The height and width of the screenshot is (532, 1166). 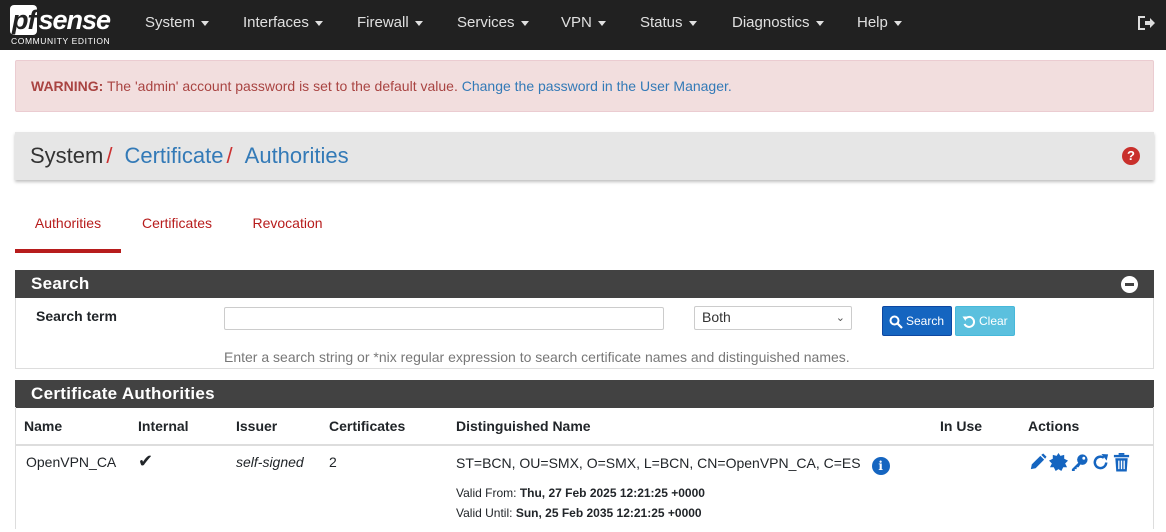 What do you see at coordinates (872, 22) in the screenshot?
I see `nav-help-label: Help` at bounding box center [872, 22].